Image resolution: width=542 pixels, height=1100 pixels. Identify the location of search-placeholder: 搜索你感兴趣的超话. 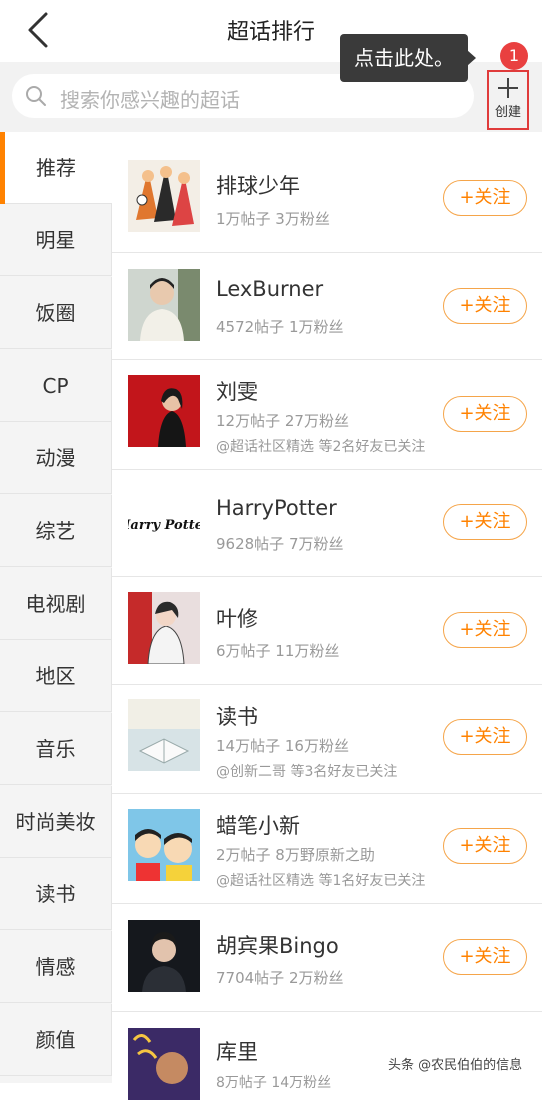
(150, 100).